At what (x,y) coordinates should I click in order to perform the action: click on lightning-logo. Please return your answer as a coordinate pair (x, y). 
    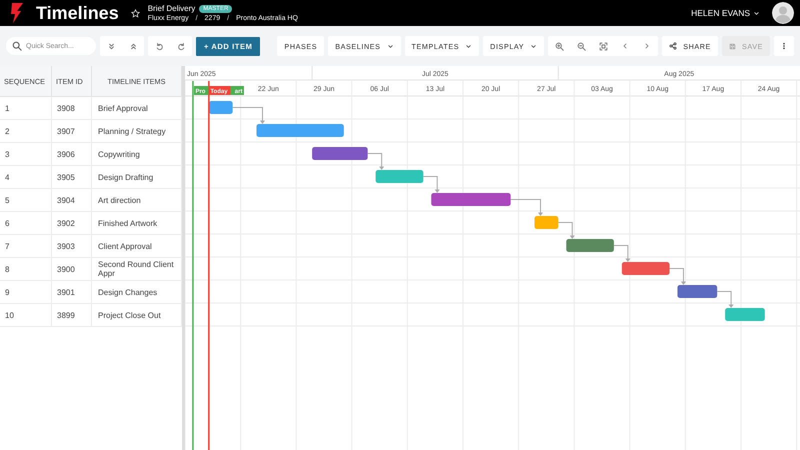
    Looking at the image, I should click on (17, 13).